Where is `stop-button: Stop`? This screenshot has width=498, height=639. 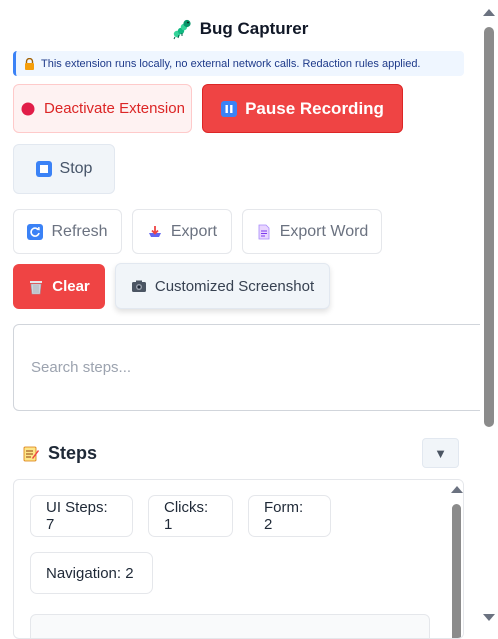
stop-button: Stop is located at coordinates (64, 169).